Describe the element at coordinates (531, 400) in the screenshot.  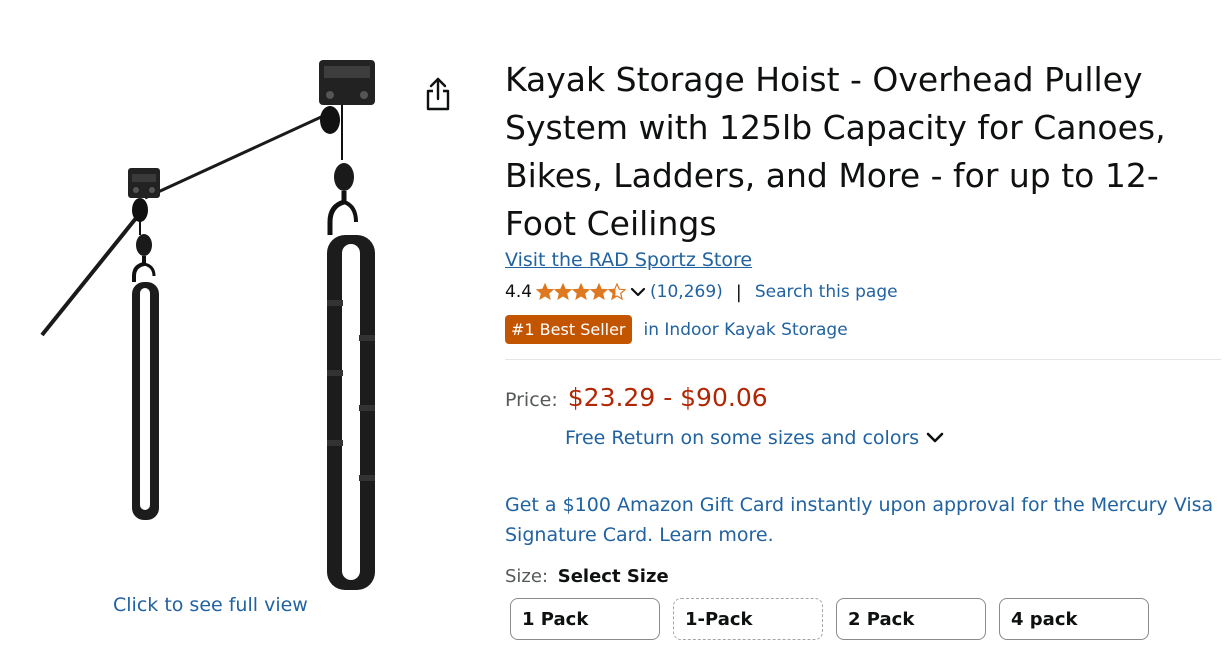
I see `price-label: Price:` at that location.